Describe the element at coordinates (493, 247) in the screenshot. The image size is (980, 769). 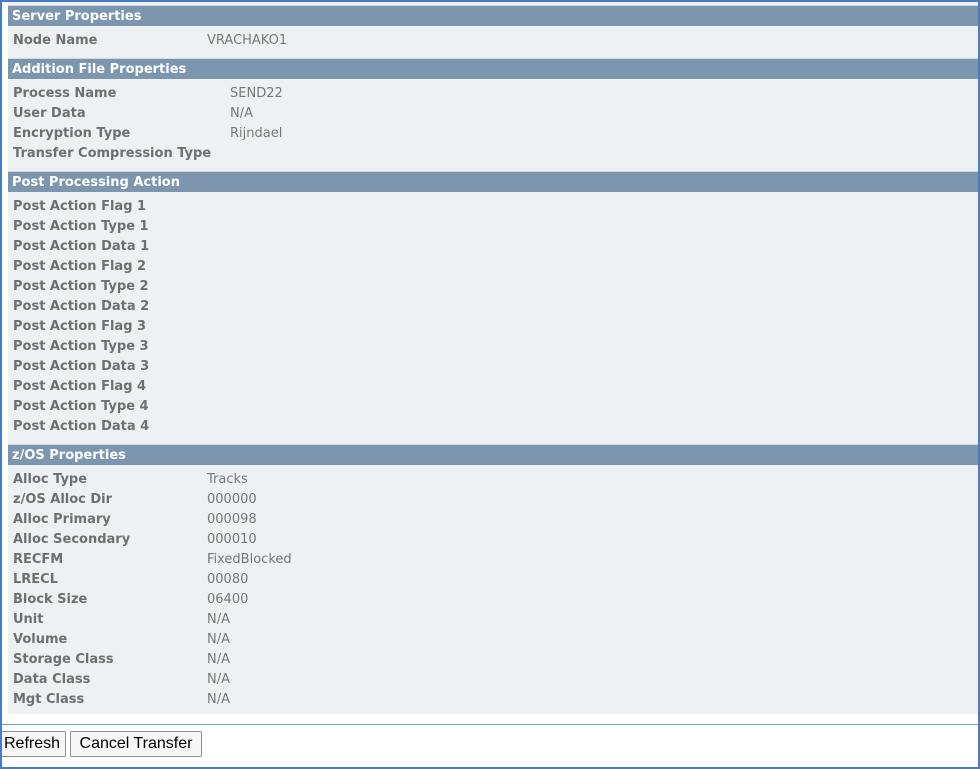
I see `property-row-post-action-data-1: Post Action Data 1` at that location.